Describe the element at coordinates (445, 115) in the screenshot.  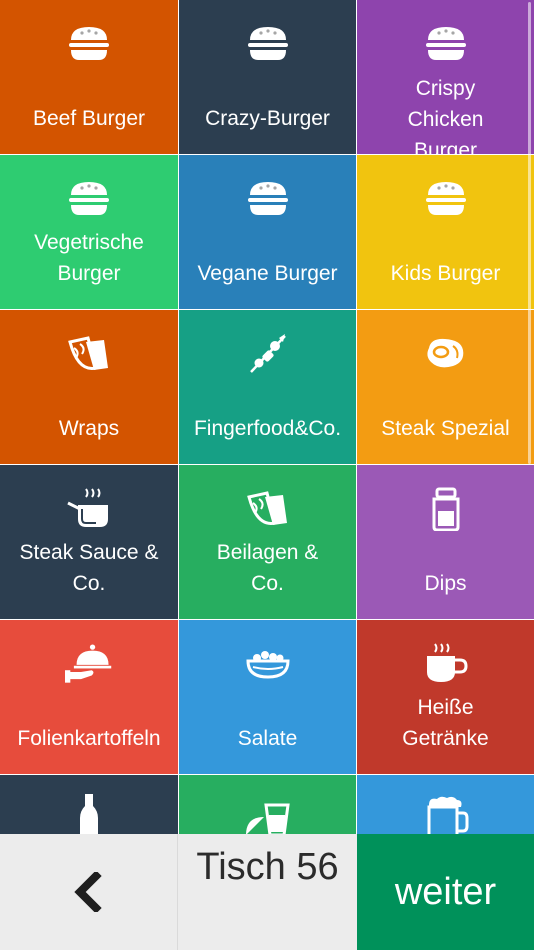
I see `category-label: Crispy Chicken Burger` at that location.